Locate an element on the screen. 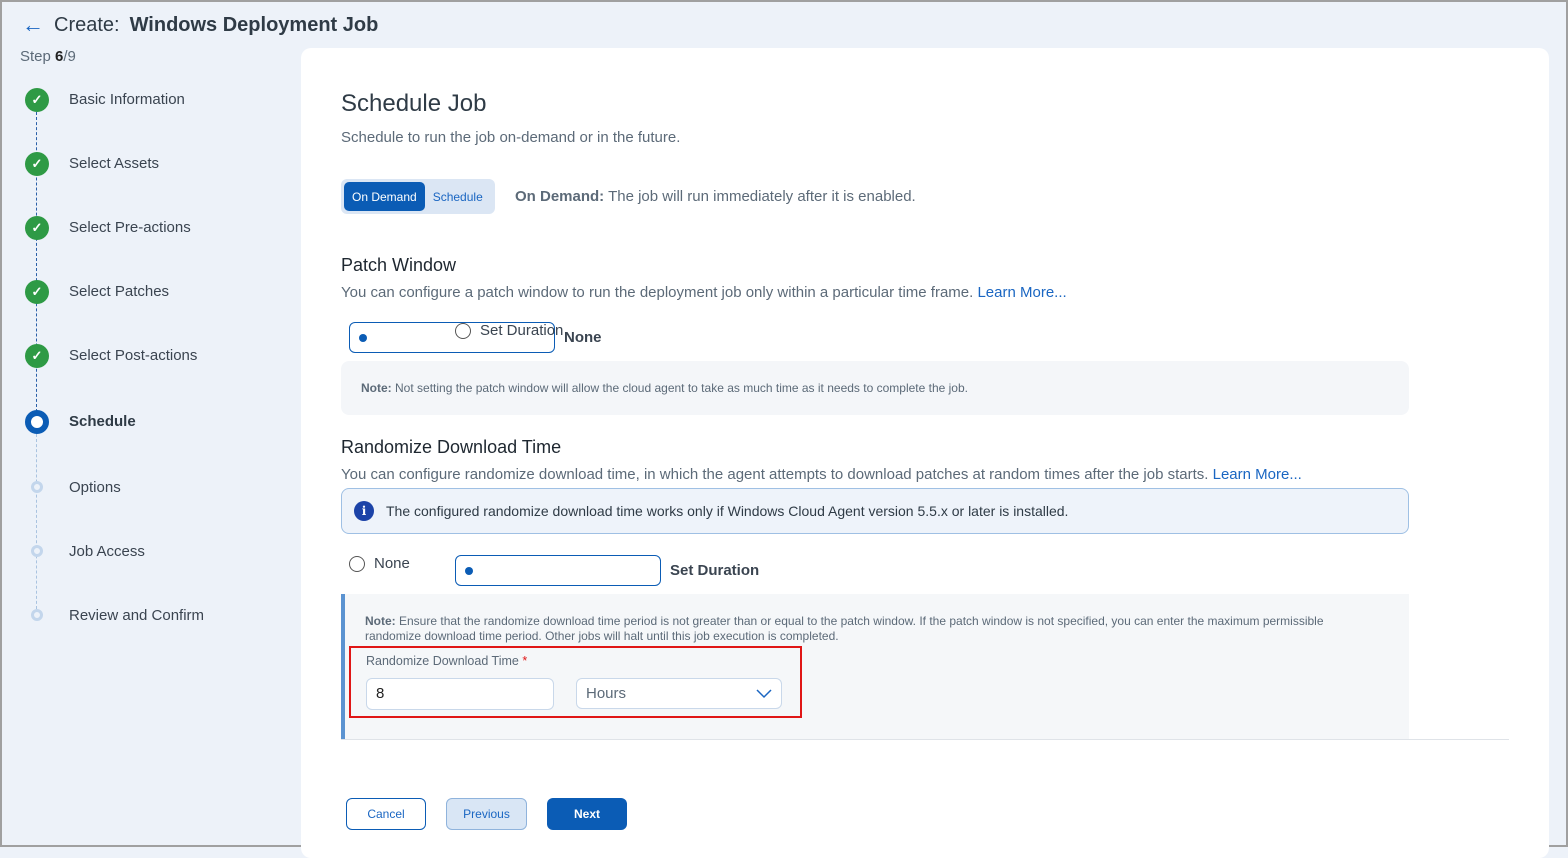  randomize-set-duration-radio: Set Duration is located at coordinates (607, 570).